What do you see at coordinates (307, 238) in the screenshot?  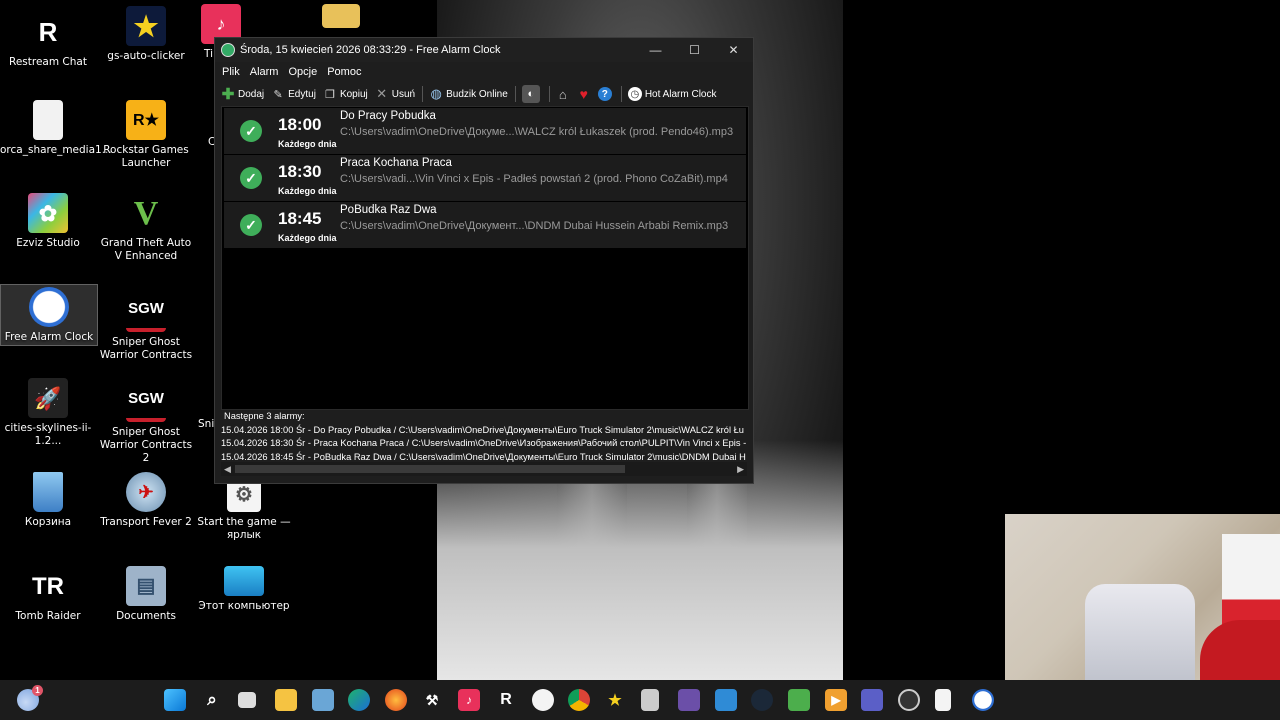 I see `alarm-repeat: Każdego dnia` at bounding box center [307, 238].